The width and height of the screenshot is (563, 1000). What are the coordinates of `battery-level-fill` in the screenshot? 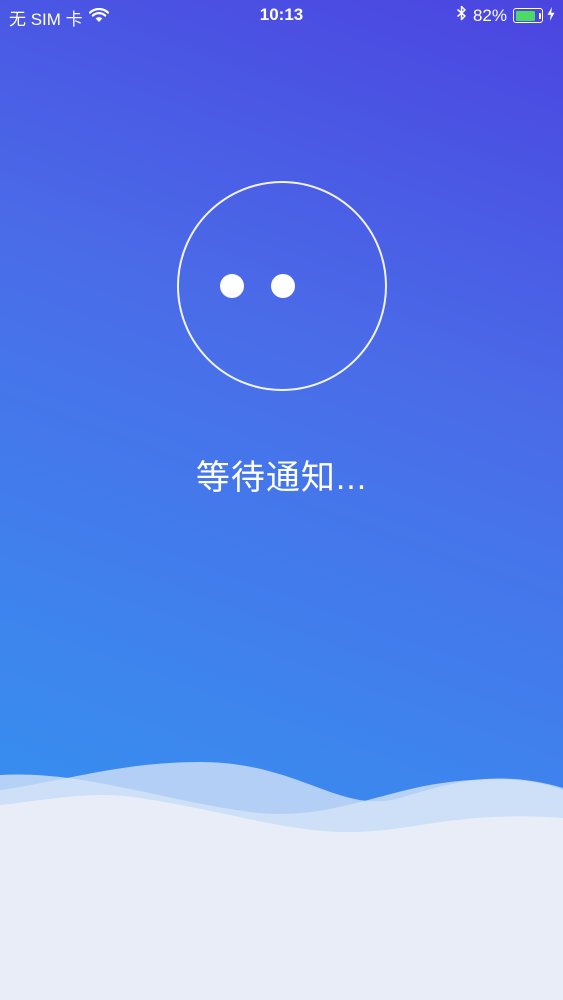 It's located at (525, 15).